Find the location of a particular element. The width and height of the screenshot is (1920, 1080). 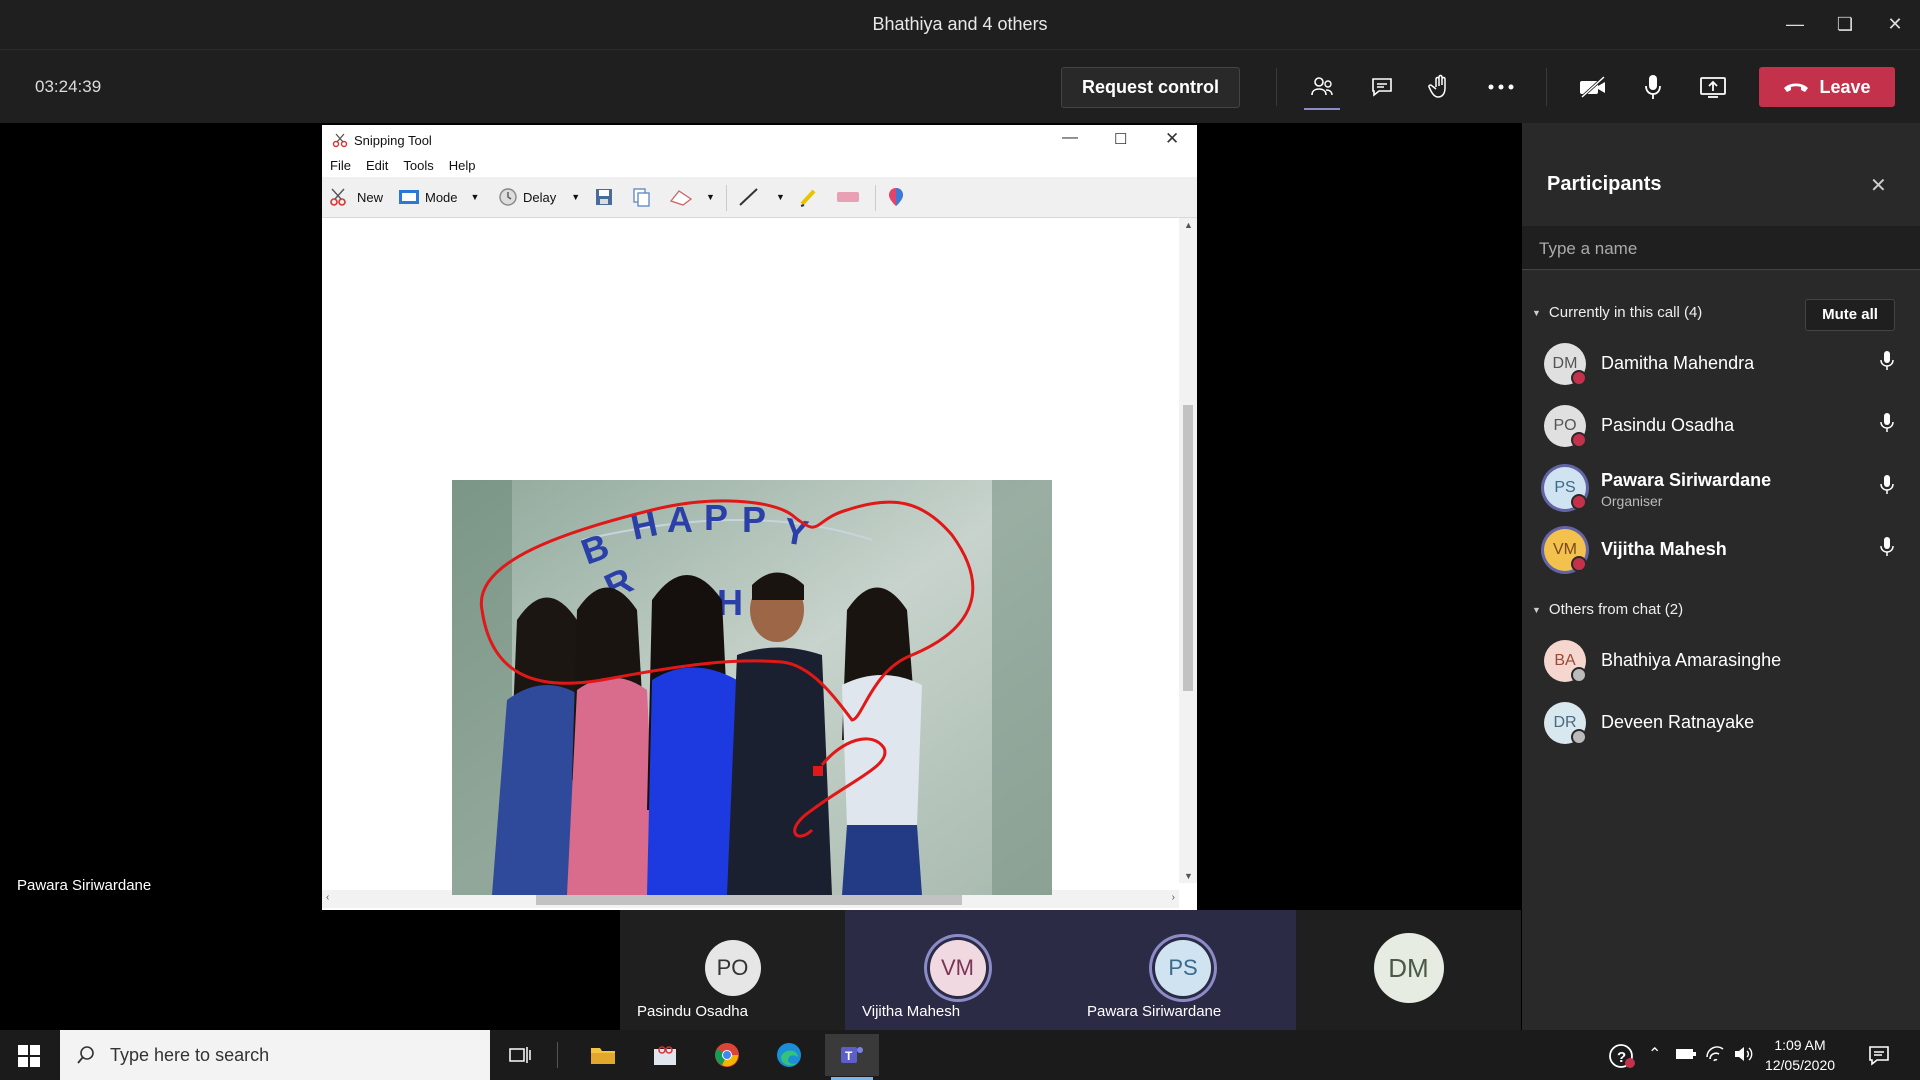

others-section-header: ▼ Others from chat (2) is located at coordinates (1607, 609).